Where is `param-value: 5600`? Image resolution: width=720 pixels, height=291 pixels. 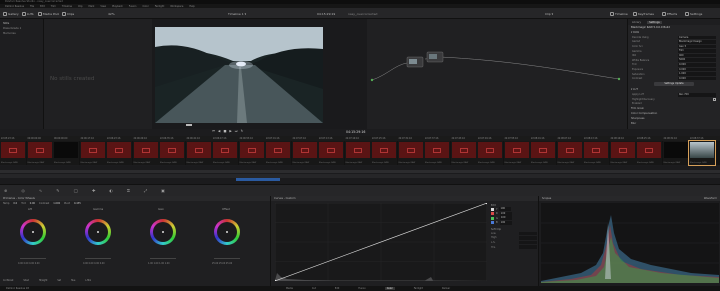 param-value: 5600 is located at coordinates (697, 60).